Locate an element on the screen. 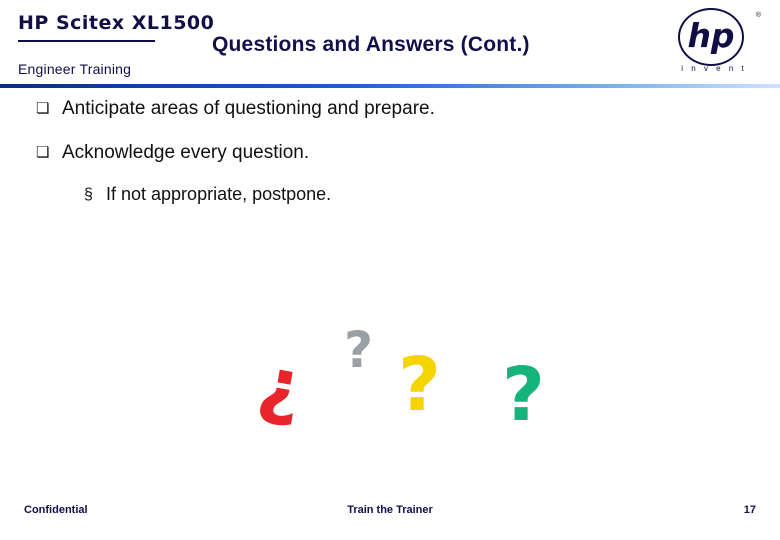  bullet-text: Acknowledge every question. is located at coordinates (186, 152).